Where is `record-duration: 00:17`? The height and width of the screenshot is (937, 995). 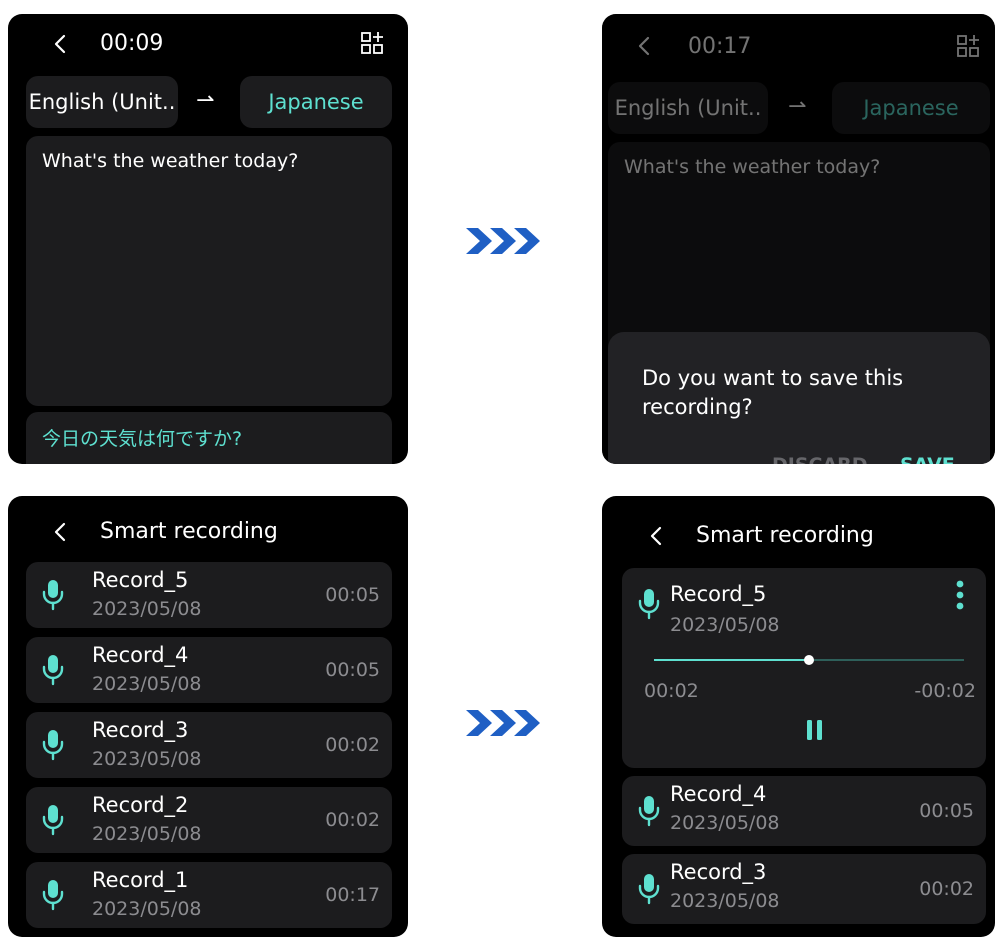 record-duration: 00:17 is located at coordinates (352, 895).